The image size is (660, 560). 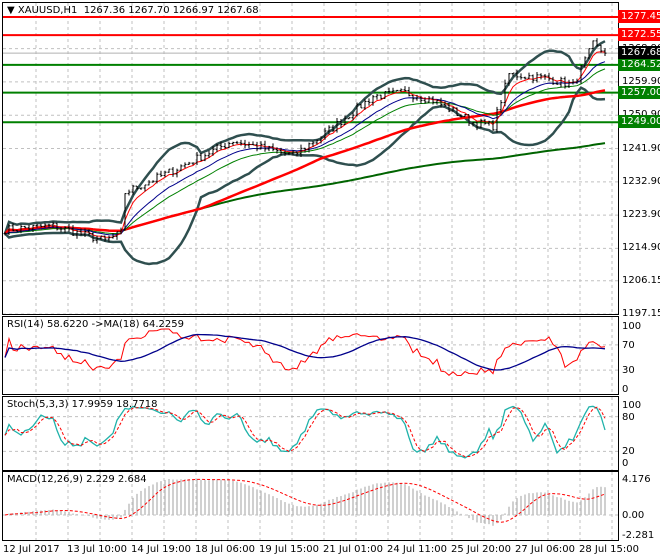 I want to click on macd-signal-line, so click(x=305, y=500).